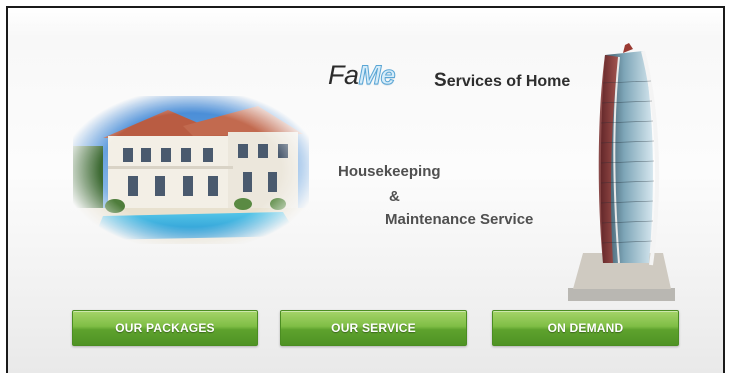  I want to click on skyscraper-image, so click(622, 173).